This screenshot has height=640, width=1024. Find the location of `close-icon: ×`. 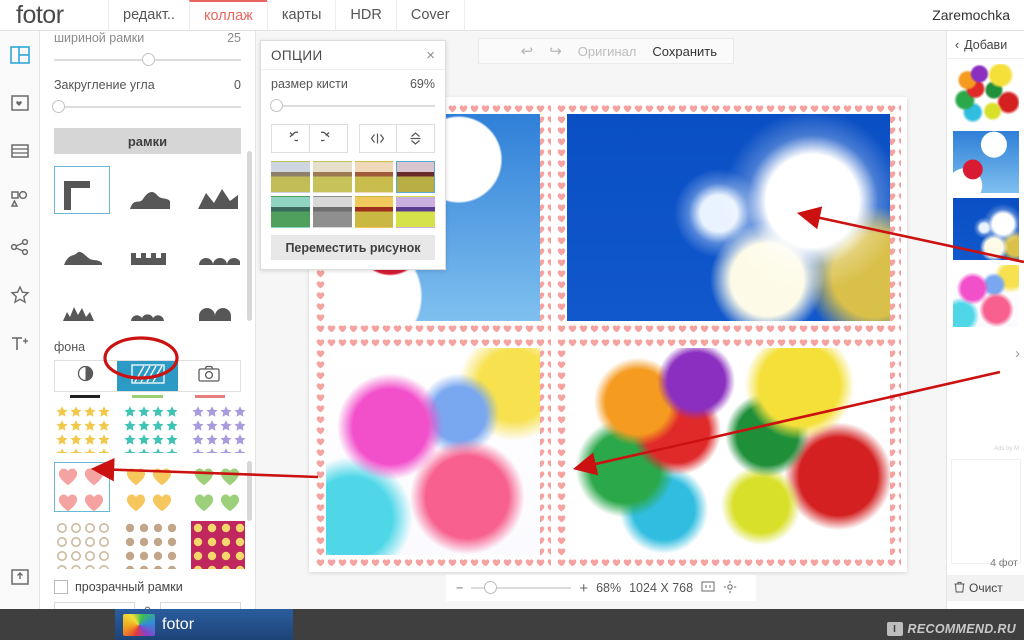

close-icon: × is located at coordinates (430, 55).